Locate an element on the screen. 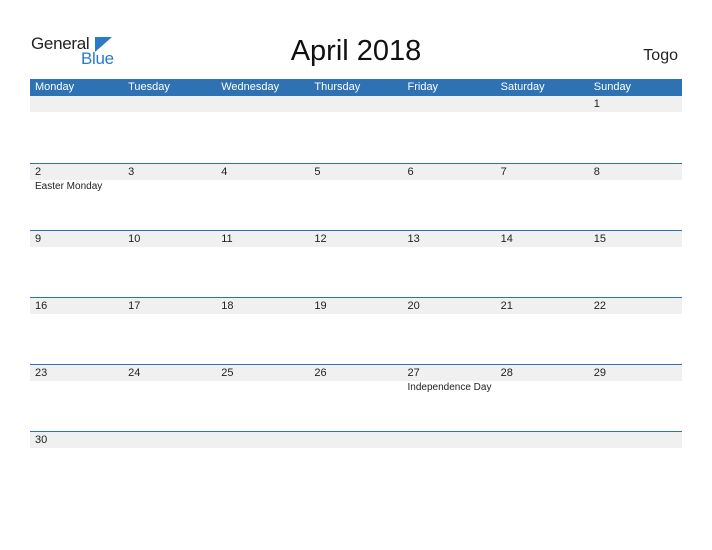 This screenshot has height=550, width=712. day-number: 3 is located at coordinates (131, 172).